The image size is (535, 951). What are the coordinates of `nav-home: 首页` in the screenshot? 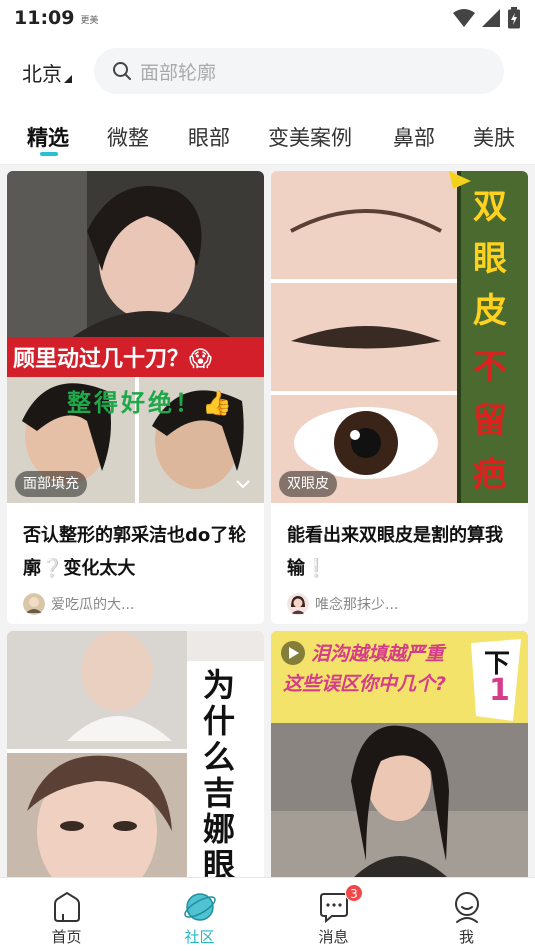 It's located at (66, 914).